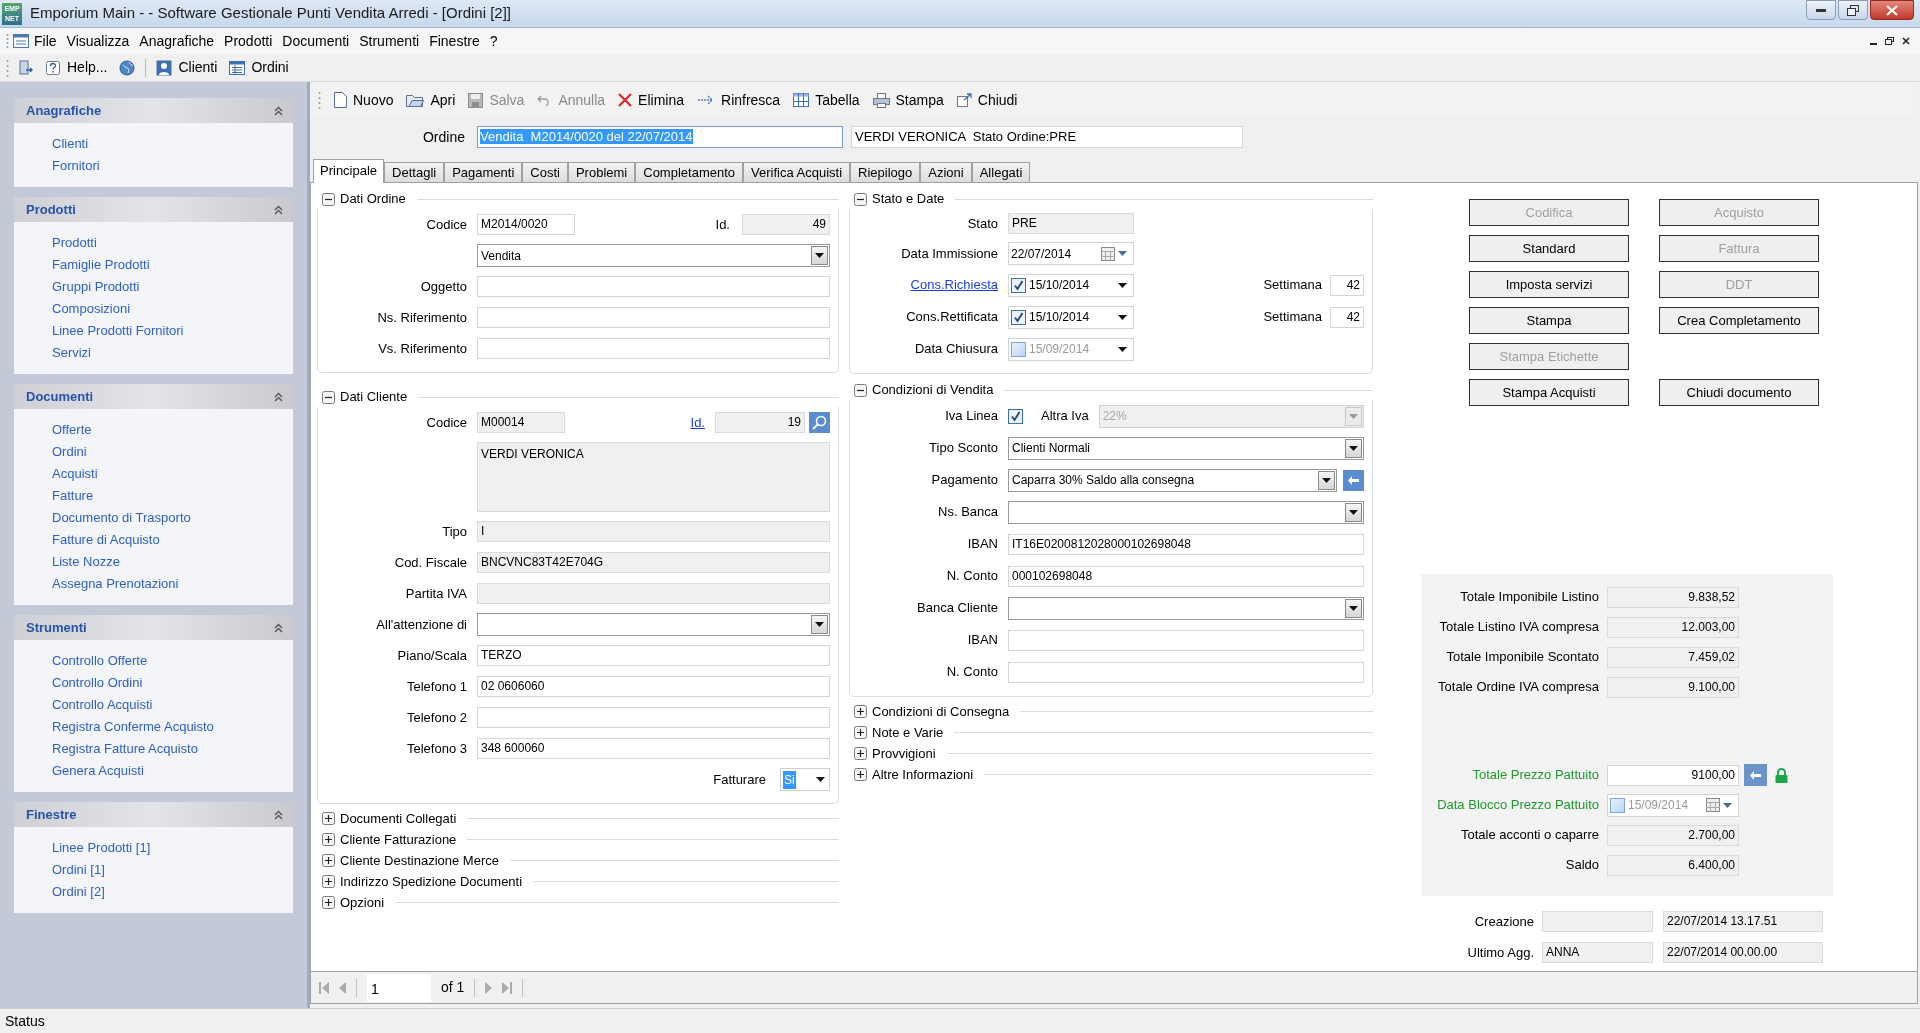 The image size is (1920, 1033). Describe the element at coordinates (364, 100) in the screenshot. I see `toolbar-button: Nuovo` at that location.